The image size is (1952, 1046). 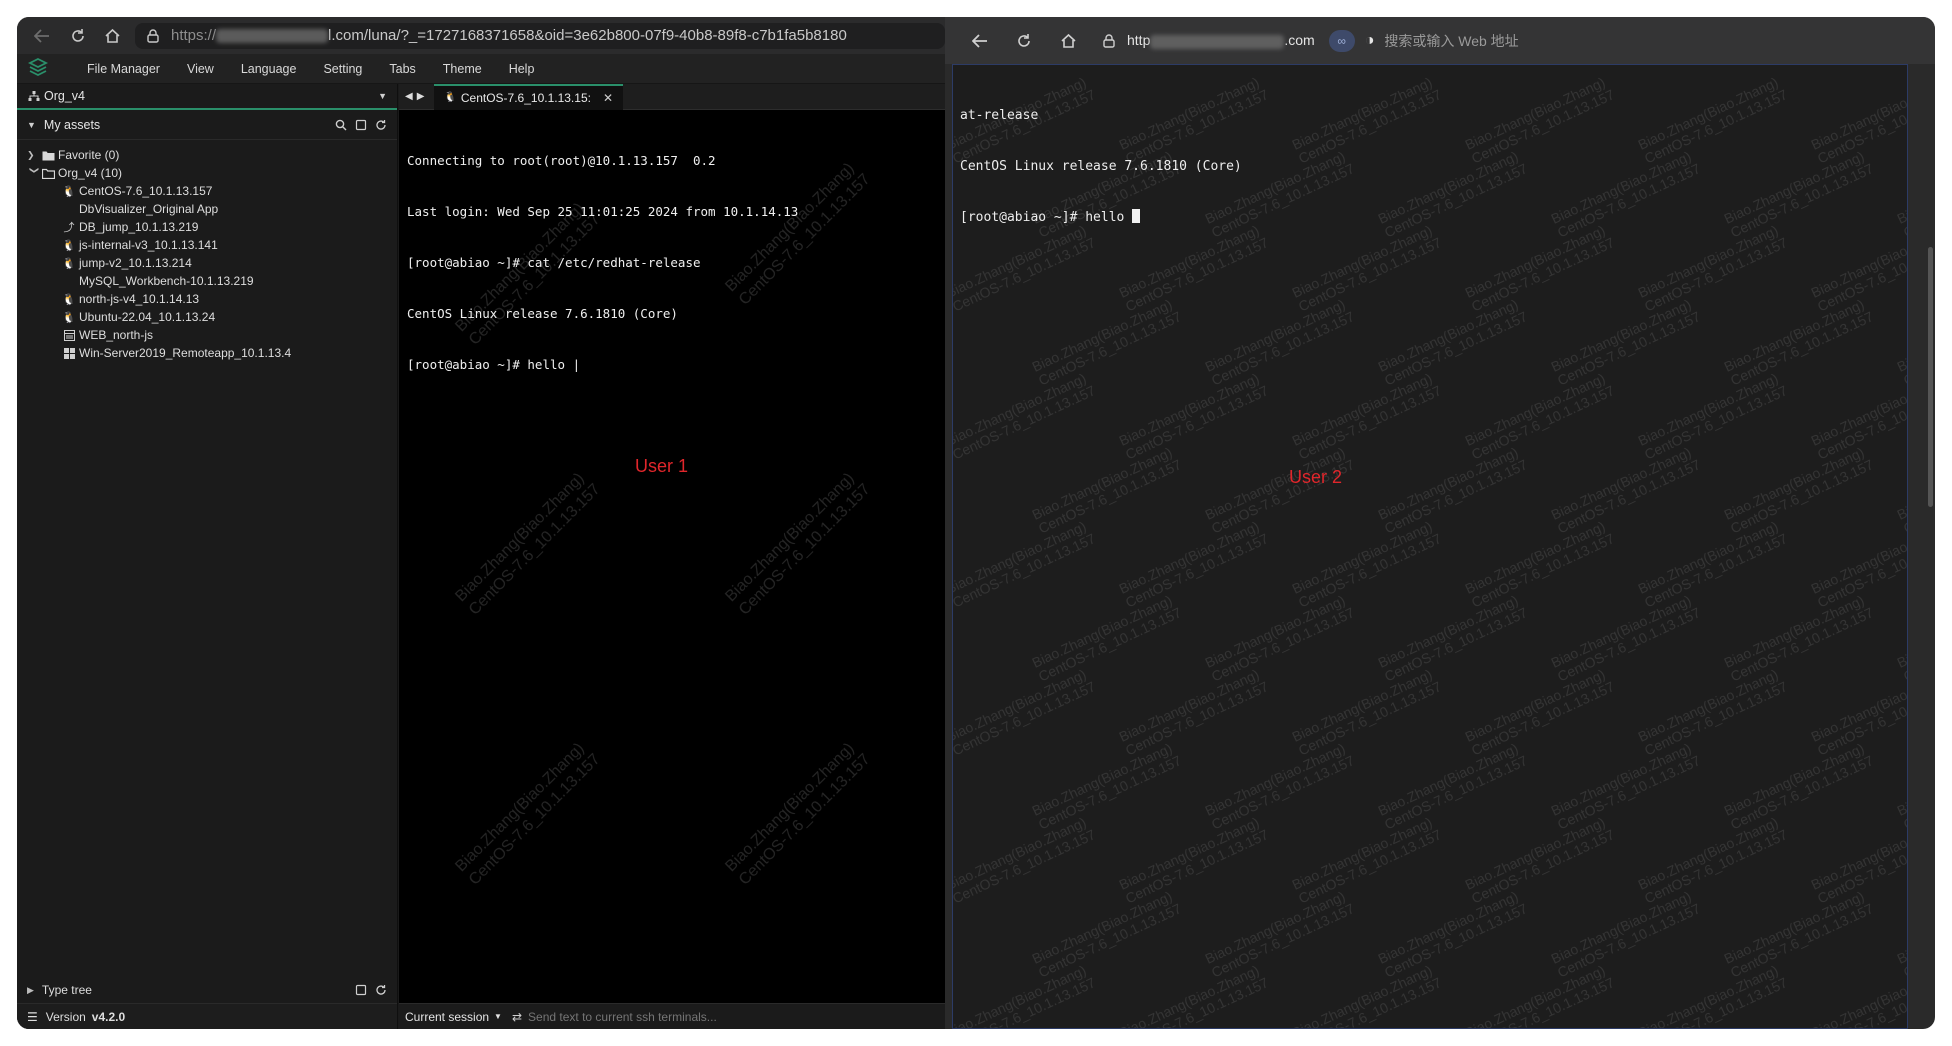 I want to click on extension-icon: ∞, so click(x=1341, y=40).